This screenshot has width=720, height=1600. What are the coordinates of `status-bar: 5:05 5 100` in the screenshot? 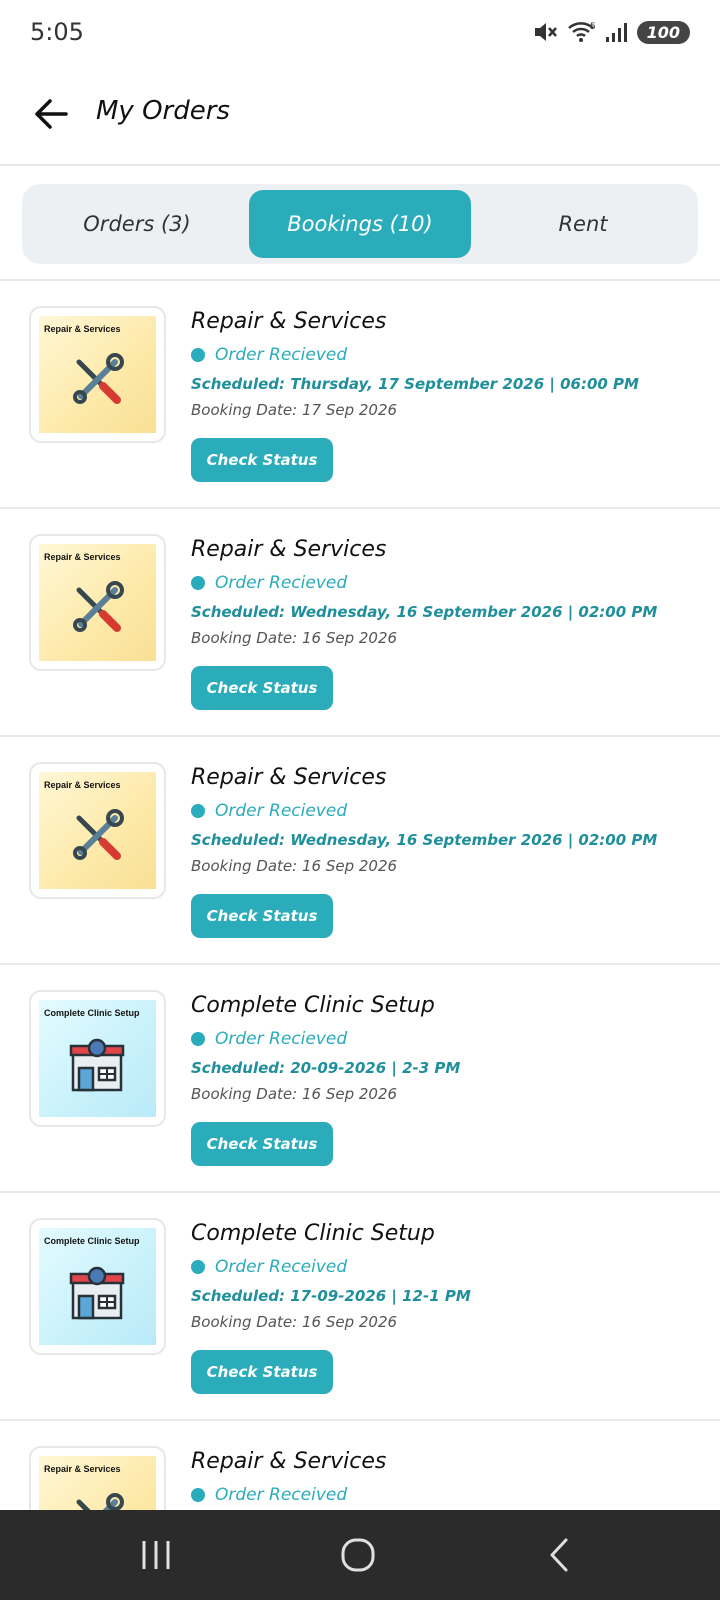 It's located at (360, 32).